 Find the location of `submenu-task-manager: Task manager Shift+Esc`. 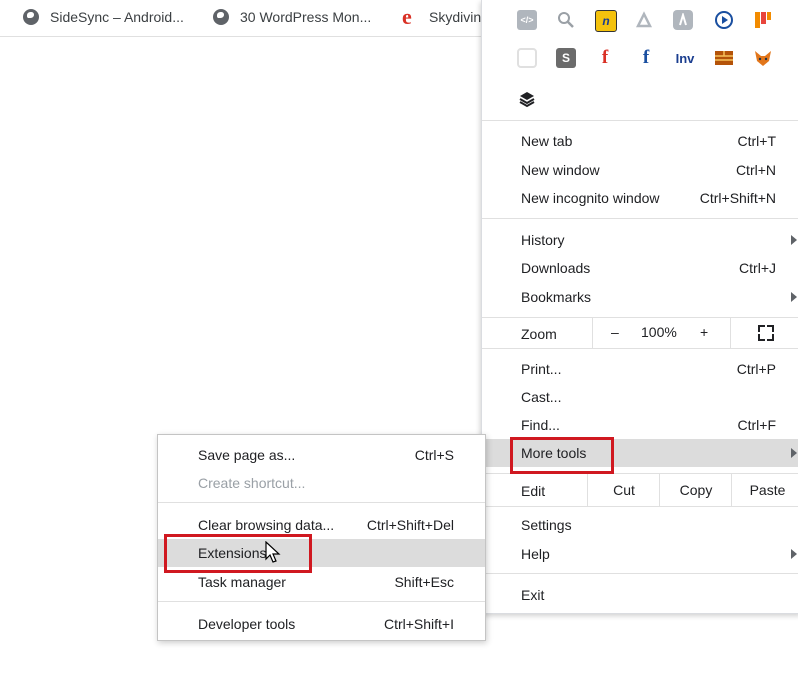

submenu-task-manager: Task manager Shift+Esc is located at coordinates (321, 582).